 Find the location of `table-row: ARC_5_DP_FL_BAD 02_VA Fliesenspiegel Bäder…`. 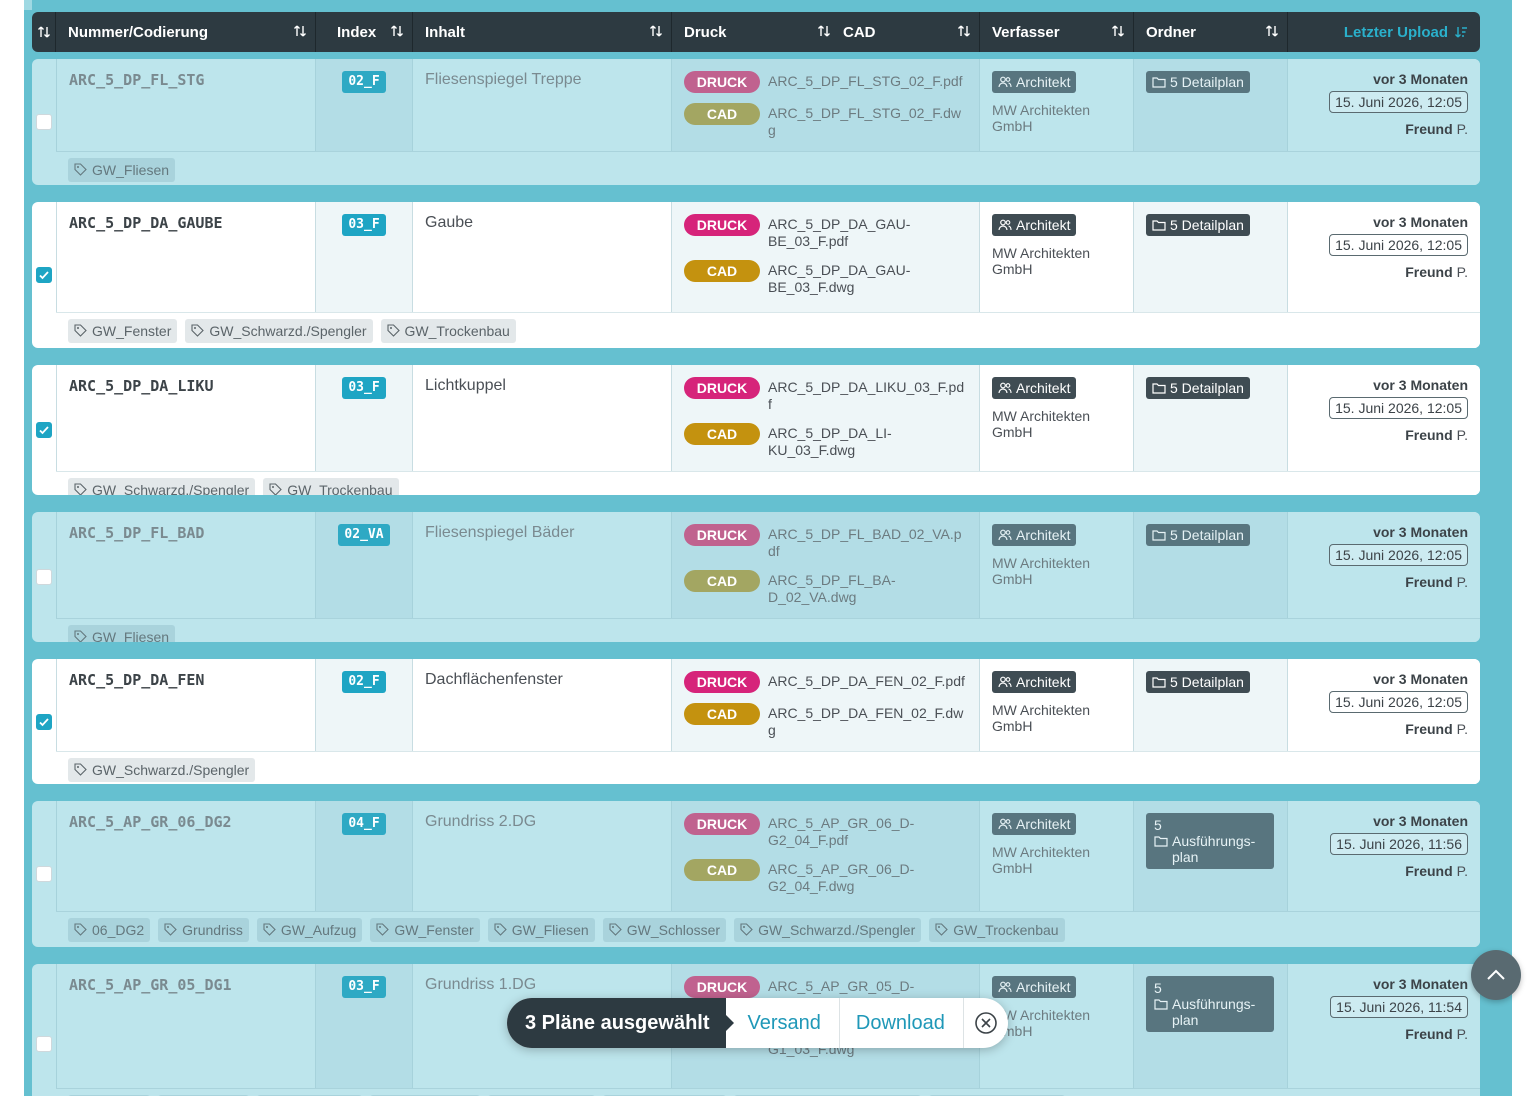

table-row: ARC_5_DP_FL_BAD 02_VA Fliesenspiegel Bäder… is located at coordinates (756, 577).